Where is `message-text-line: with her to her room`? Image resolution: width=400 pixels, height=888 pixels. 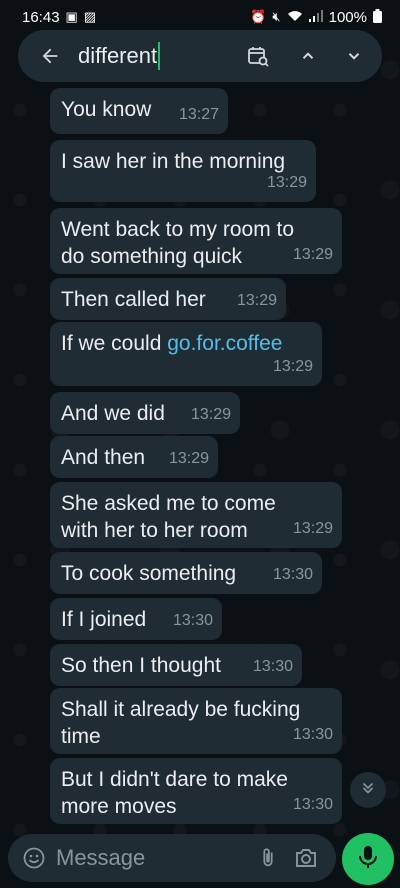
message-text-line: with her to her room is located at coordinates (154, 530).